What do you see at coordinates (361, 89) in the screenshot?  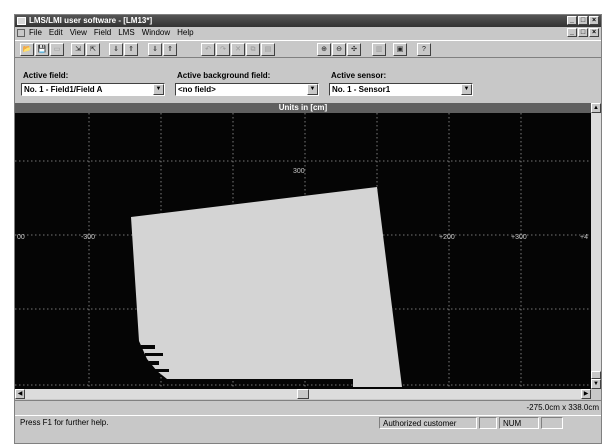 I see `active-sensor-value: No. 1 - Sensor1` at bounding box center [361, 89].